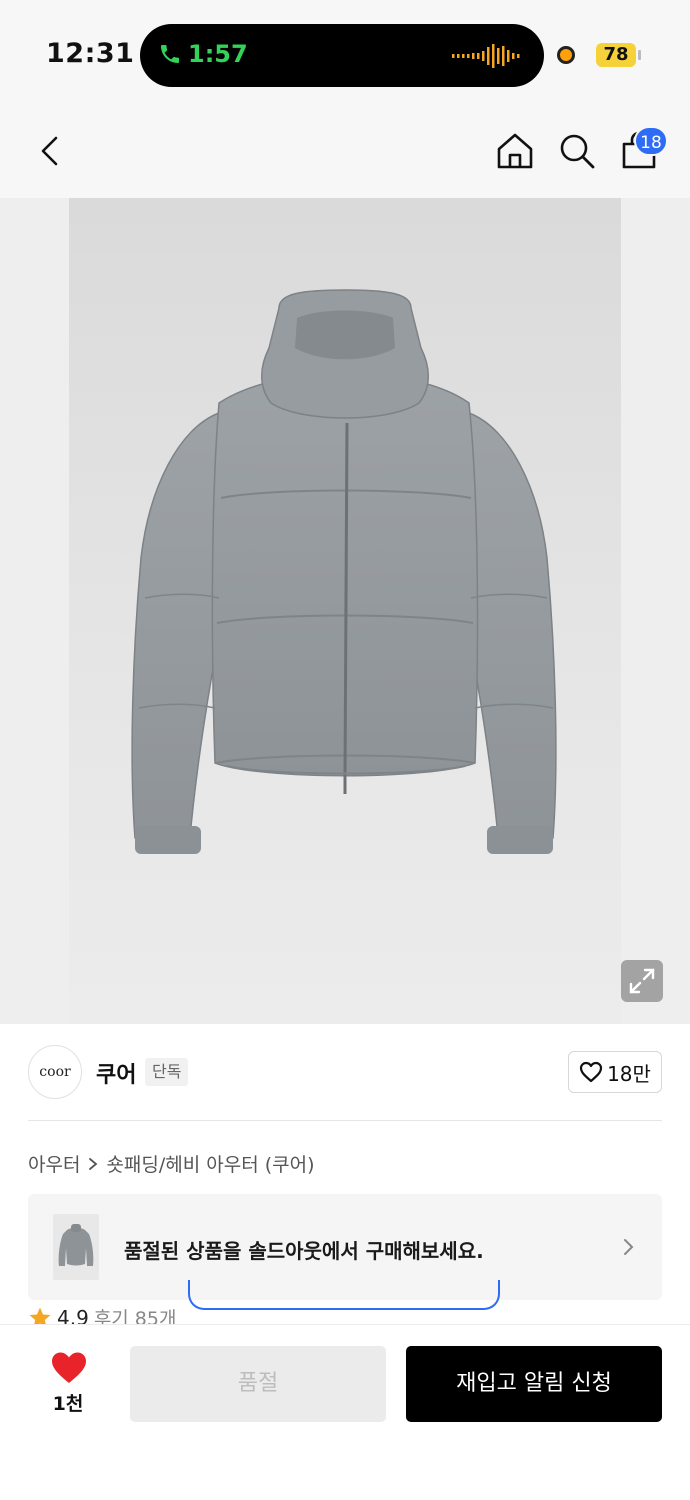 This screenshot has height=1500, width=690. Describe the element at coordinates (616, 55) in the screenshot. I see `battery-indicator: 78` at that location.